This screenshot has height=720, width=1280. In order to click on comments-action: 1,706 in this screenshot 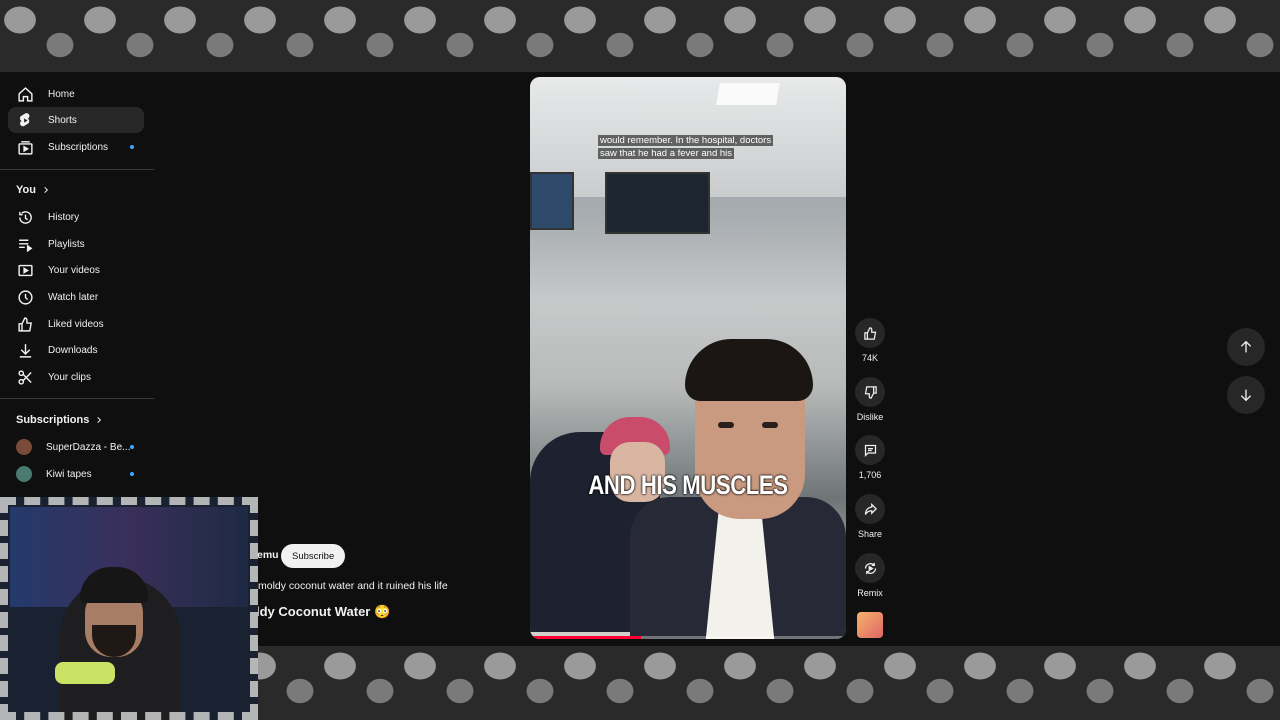, I will do `click(870, 457)`.